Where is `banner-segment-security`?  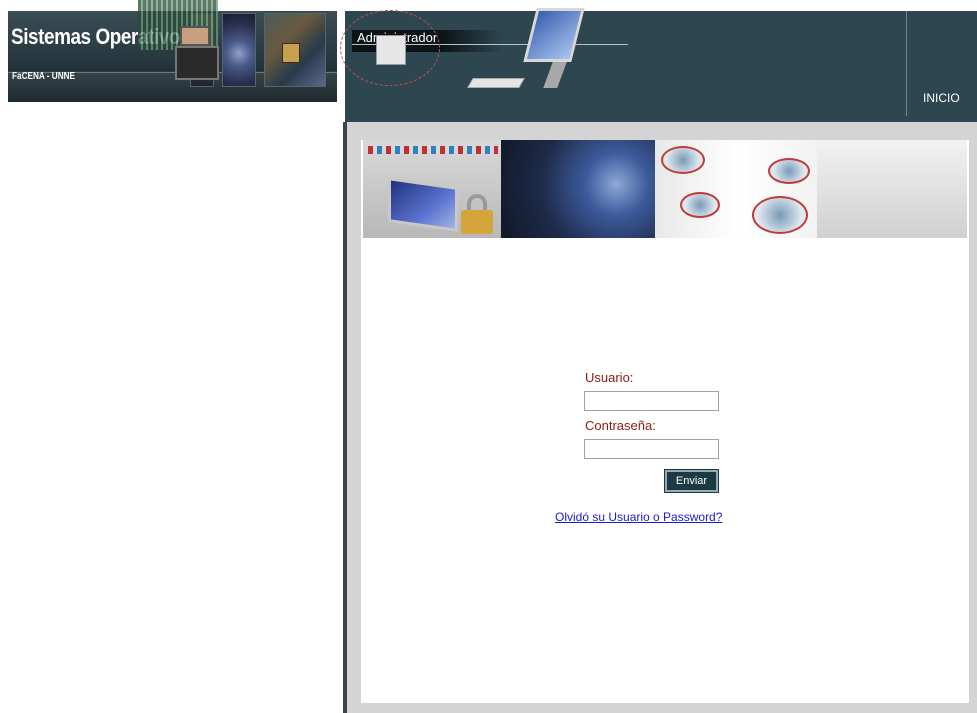
banner-segment-security is located at coordinates (432, 189).